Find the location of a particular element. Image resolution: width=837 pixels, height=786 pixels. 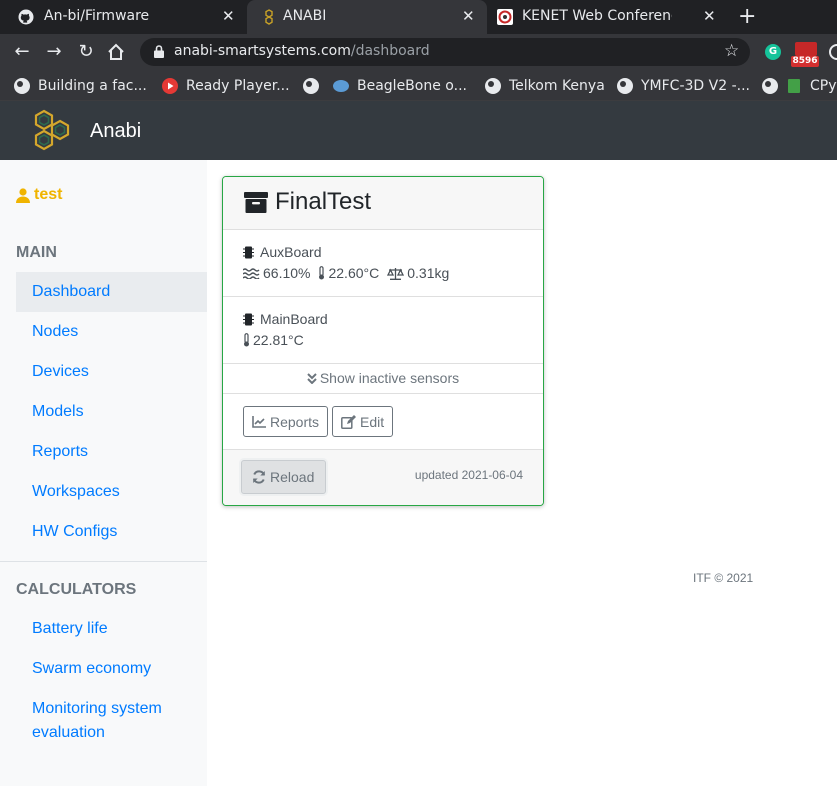

reload-button: Reload is located at coordinates (283, 477).